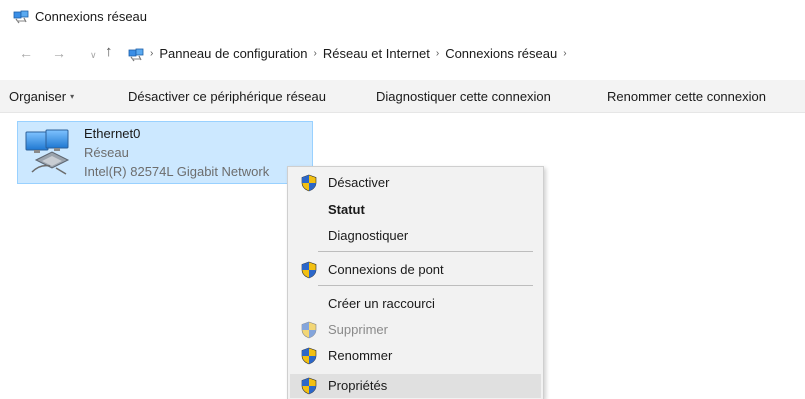 Image resolution: width=805 pixels, height=399 pixels. Describe the element at coordinates (463, 96) in the screenshot. I see `diagnose-connection-button: Diagnostiquer cette connexion` at that location.